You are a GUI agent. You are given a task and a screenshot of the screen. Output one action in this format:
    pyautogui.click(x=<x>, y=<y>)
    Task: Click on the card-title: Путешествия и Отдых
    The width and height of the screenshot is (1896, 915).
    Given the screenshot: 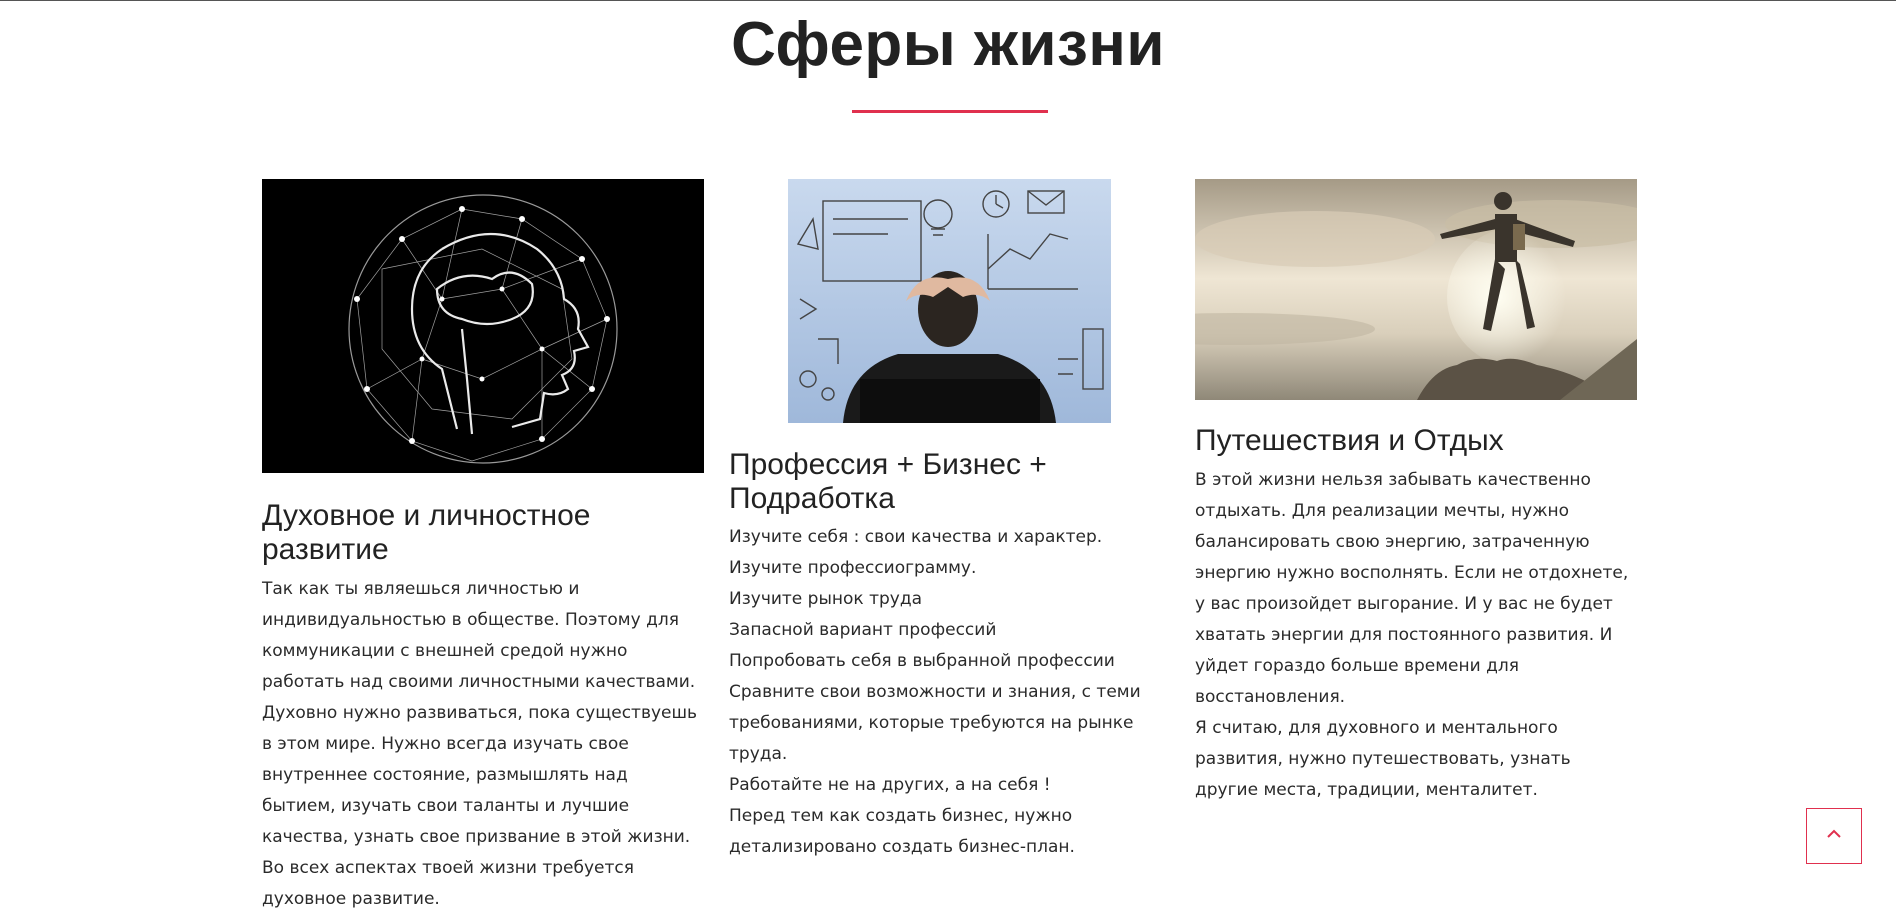 What is the action you would take?
    pyautogui.click(x=1349, y=440)
    